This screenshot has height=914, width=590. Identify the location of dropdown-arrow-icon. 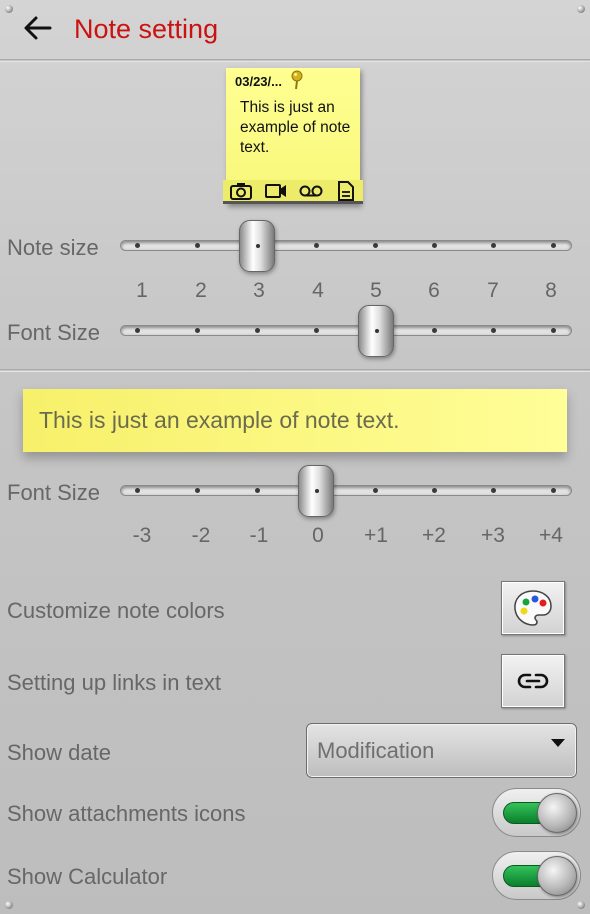
(558, 743).